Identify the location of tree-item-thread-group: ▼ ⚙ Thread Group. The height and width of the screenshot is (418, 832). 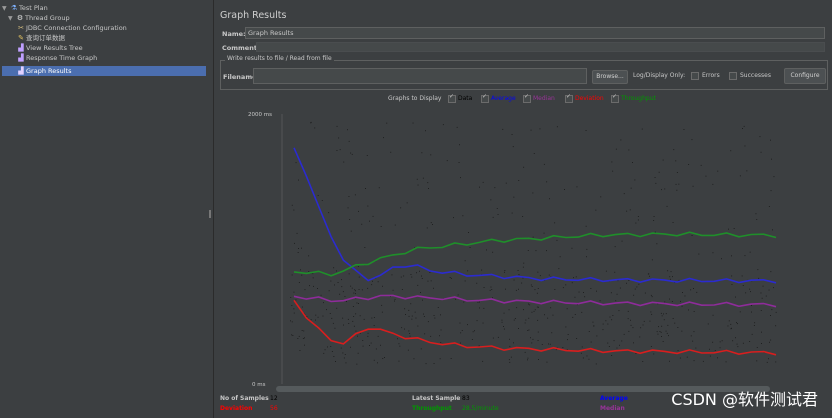
(39, 18).